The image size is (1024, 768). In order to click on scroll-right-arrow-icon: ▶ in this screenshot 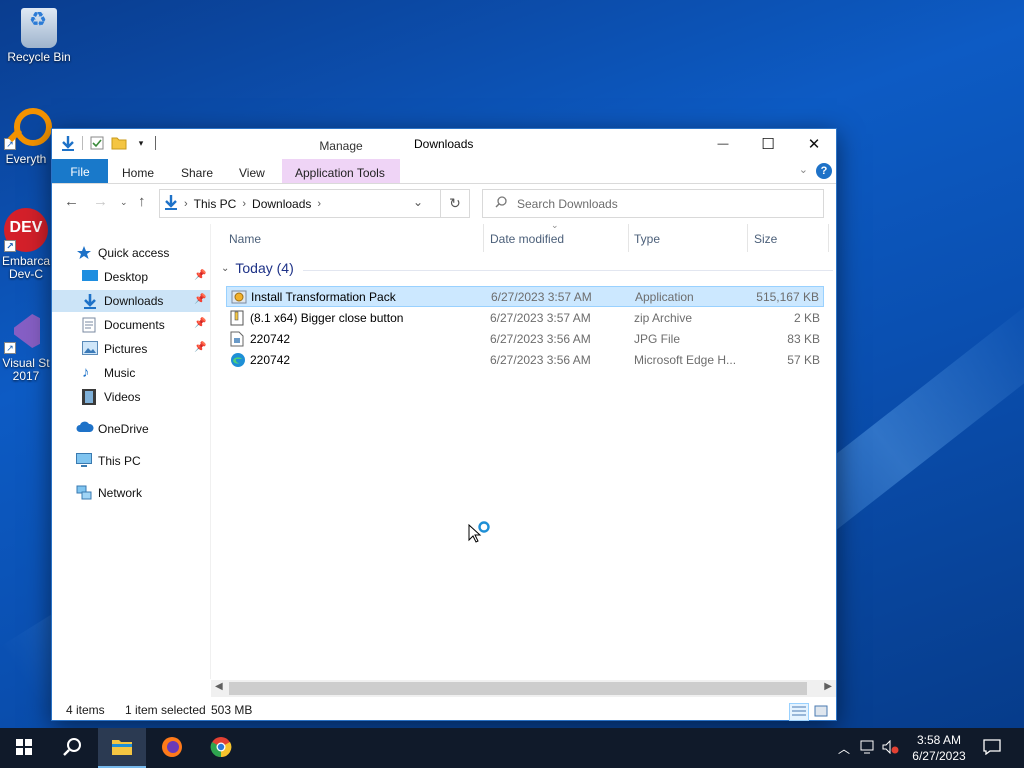, I will do `click(828, 686)`.